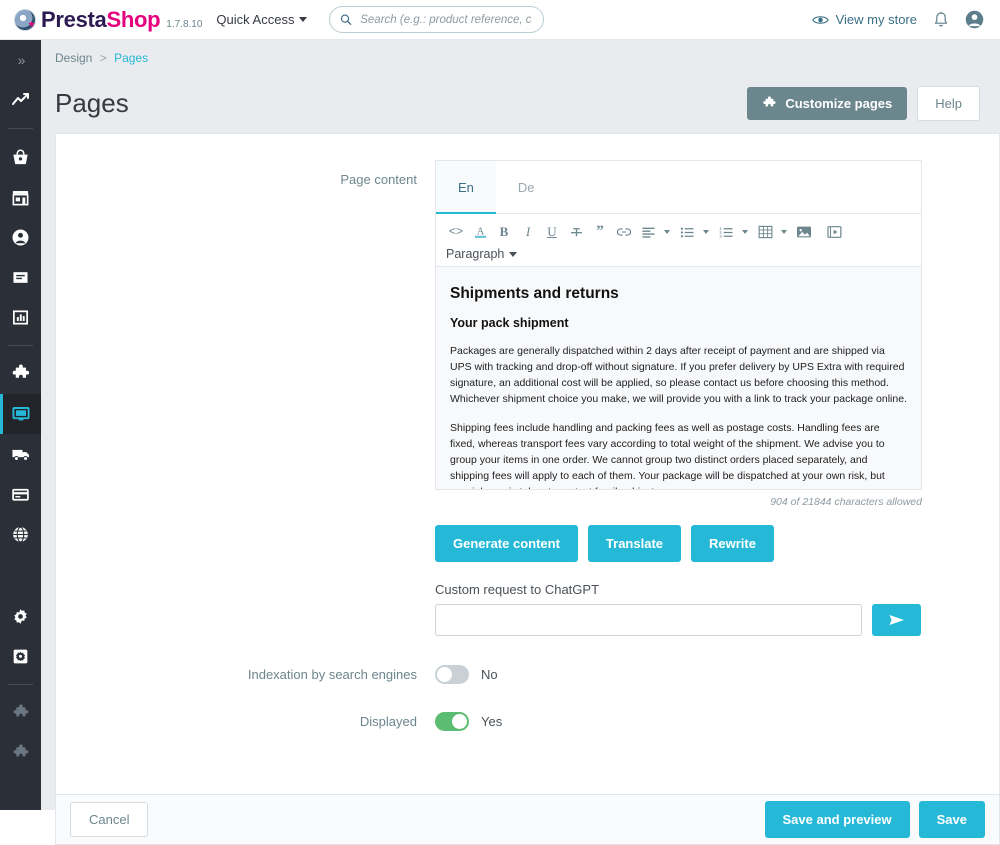 Image resolution: width=1000 pixels, height=845 pixels. I want to click on cancel-button: Cancel, so click(109, 819).